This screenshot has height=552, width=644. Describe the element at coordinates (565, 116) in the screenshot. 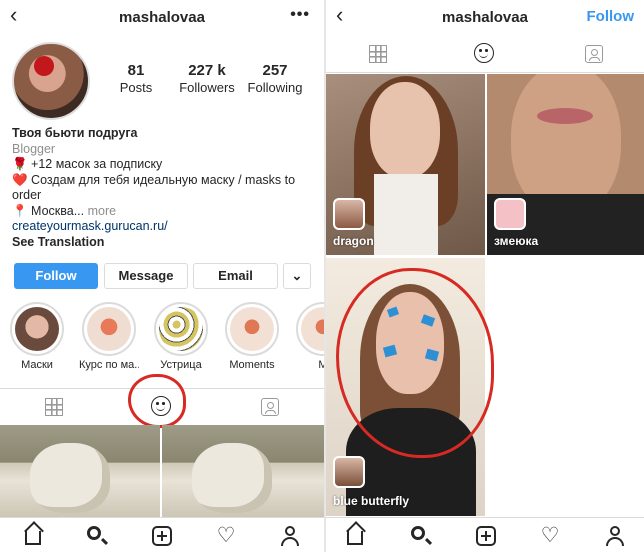

I see `lips-image` at that location.